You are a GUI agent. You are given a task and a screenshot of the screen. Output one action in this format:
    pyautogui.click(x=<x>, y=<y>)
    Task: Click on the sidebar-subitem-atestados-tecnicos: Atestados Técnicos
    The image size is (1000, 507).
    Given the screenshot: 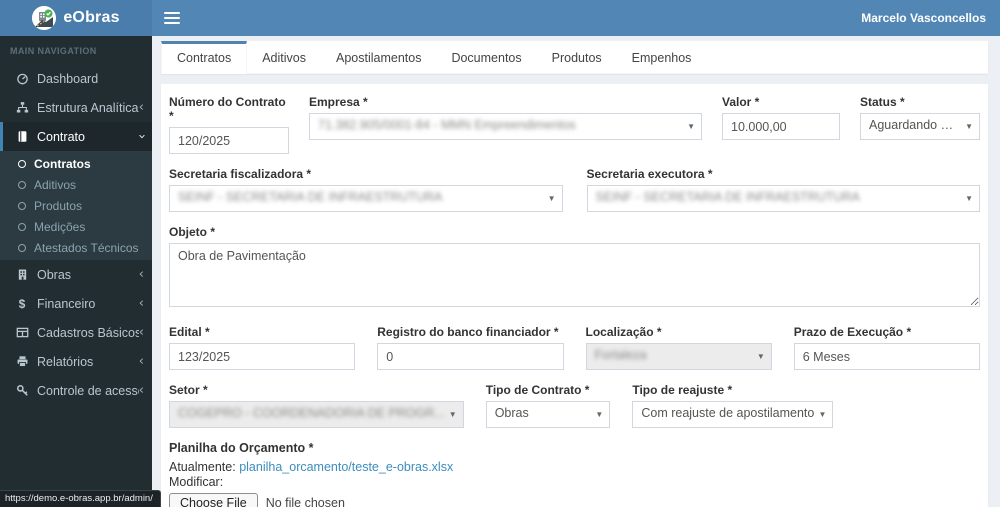 What is the action you would take?
    pyautogui.click(x=76, y=247)
    